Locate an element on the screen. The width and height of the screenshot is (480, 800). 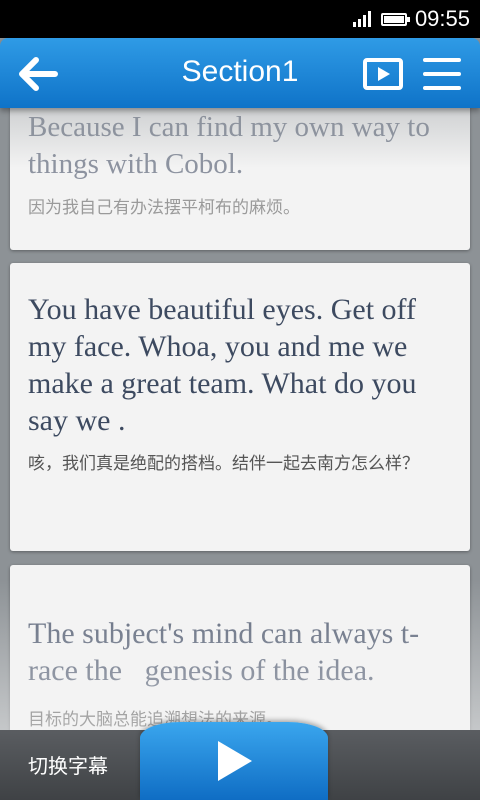
subtitle-chinese: 因为我自己有办法摆平柯布的麻烦。 is located at coordinates (164, 208).